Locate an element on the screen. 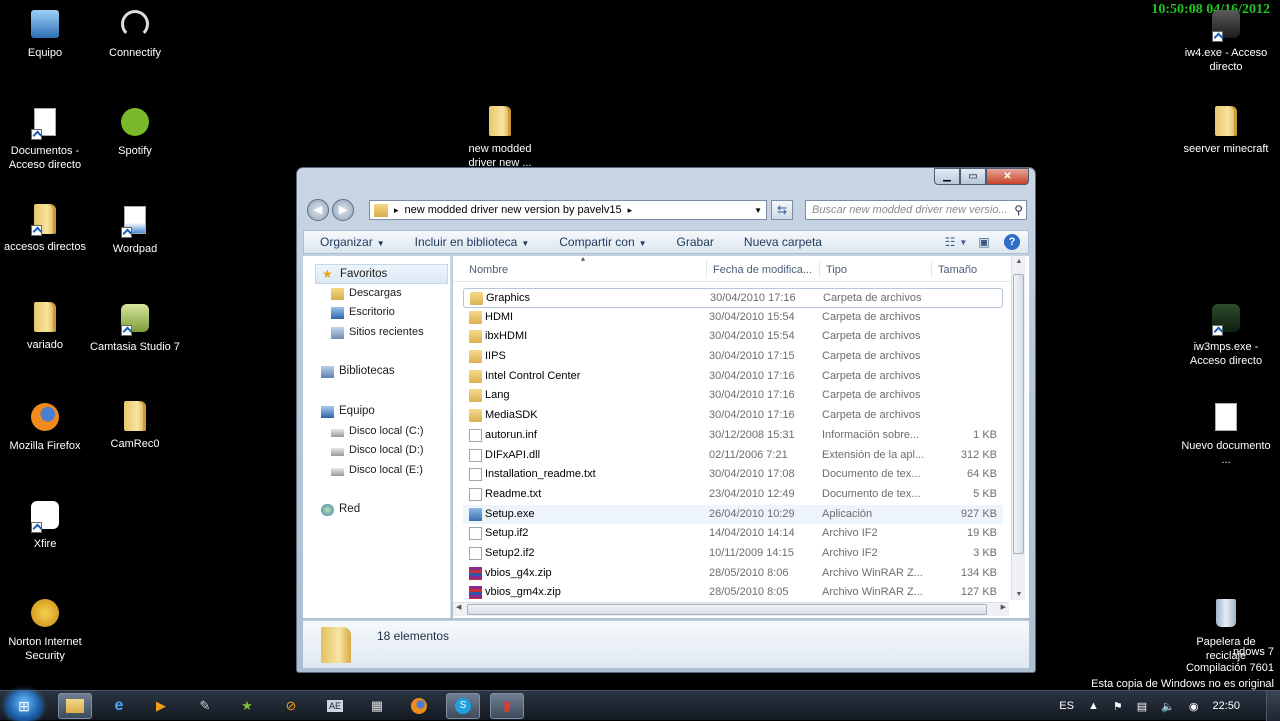  taskbar-camtasia: ★ is located at coordinates (247, 706).